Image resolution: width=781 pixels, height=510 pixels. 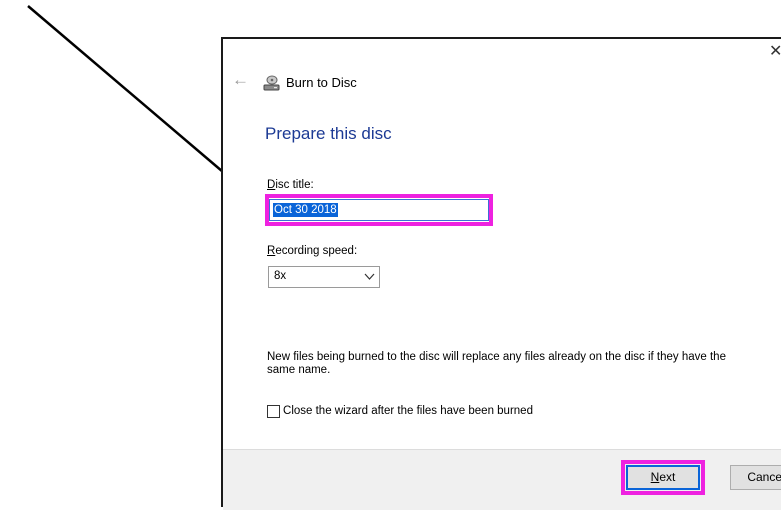 I want to click on recording-speed-label-text: ecording speed:, so click(x=316, y=251).